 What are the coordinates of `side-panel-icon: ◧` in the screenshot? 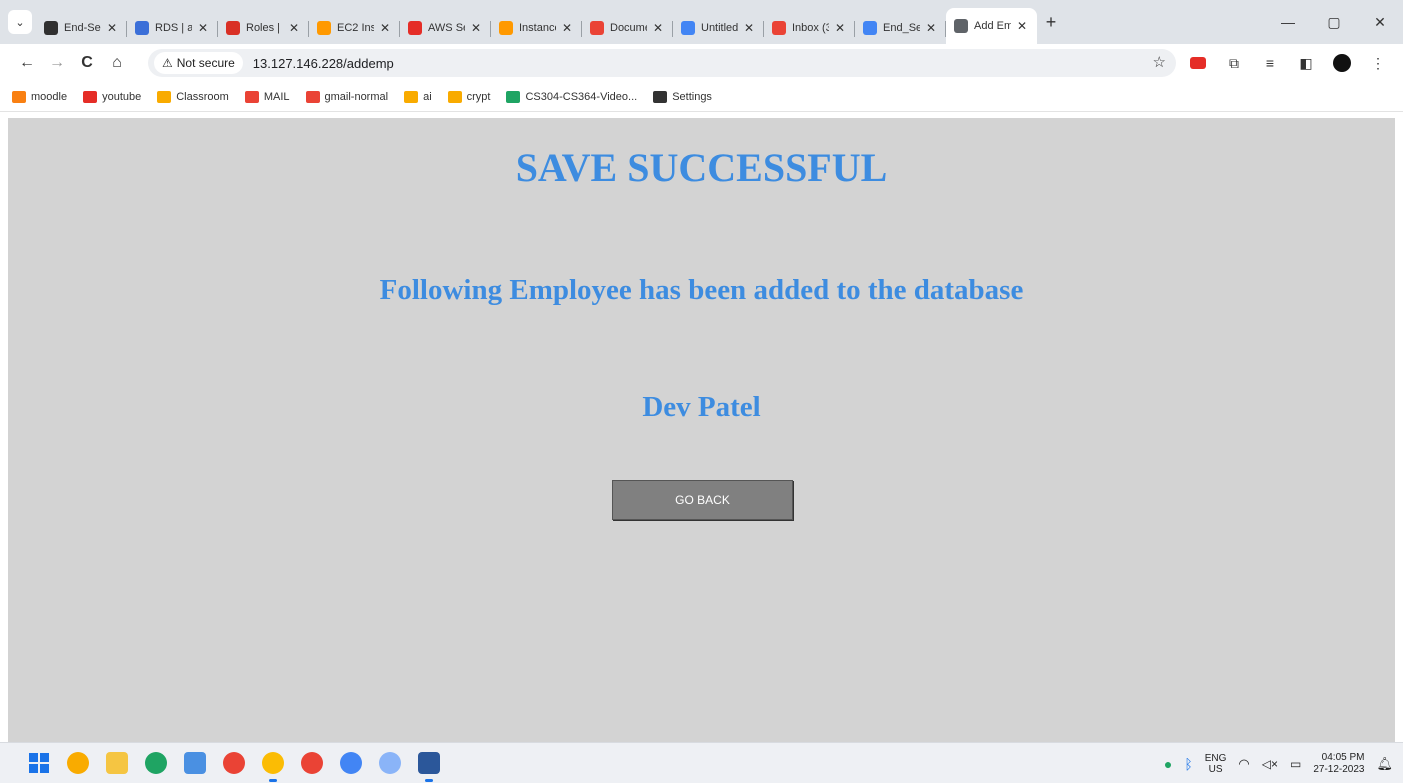 It's located at (1306, 63).